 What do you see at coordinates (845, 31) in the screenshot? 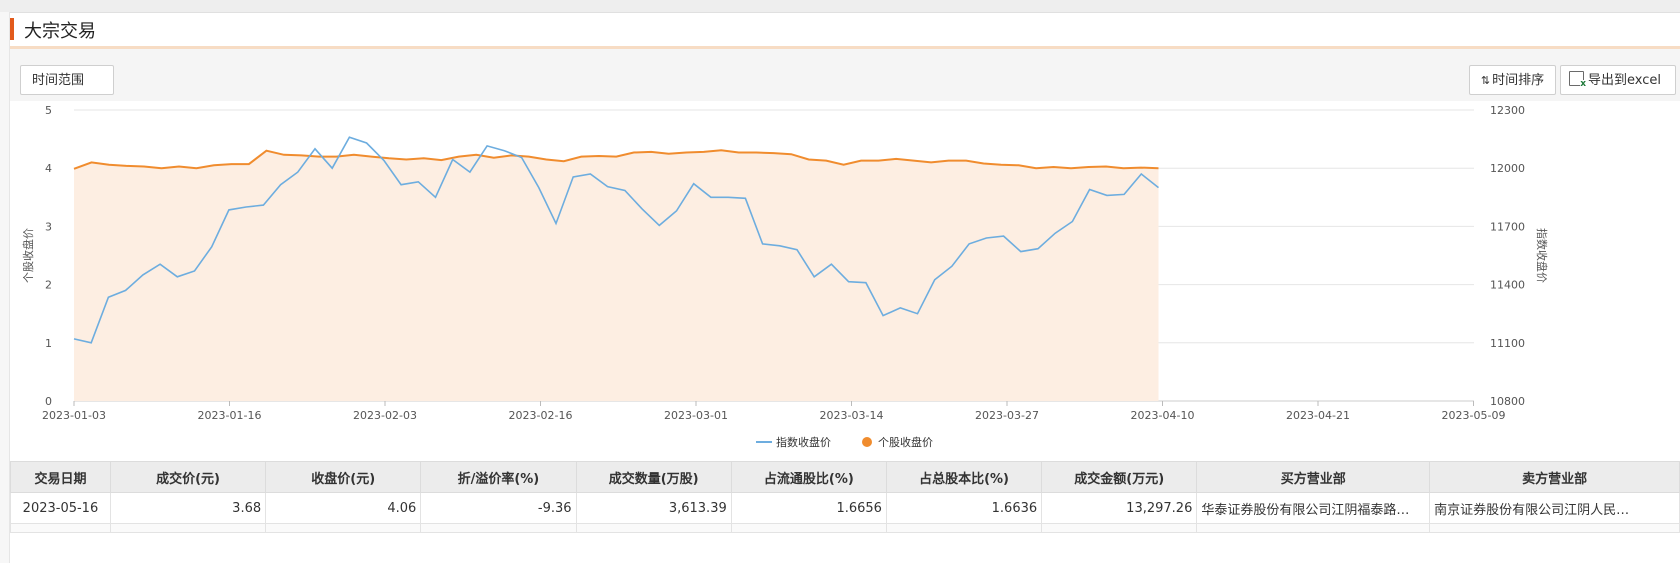
I see `panel-header: 大宗交易` at bounding box center [845, 31].